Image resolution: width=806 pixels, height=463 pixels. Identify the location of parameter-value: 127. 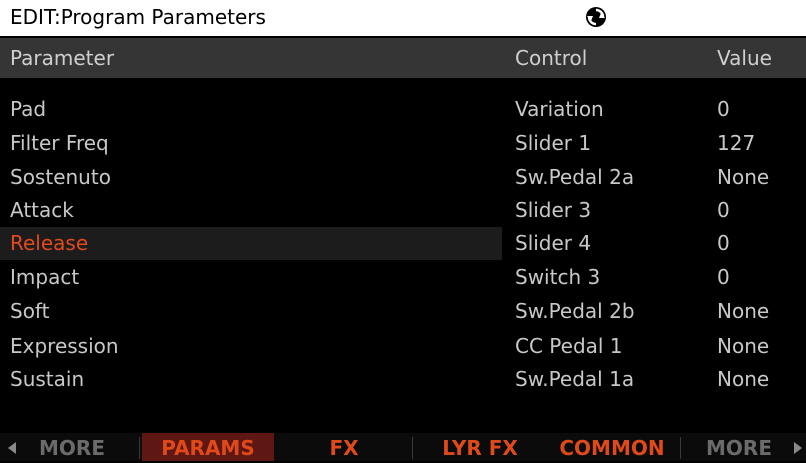
(736, 143).